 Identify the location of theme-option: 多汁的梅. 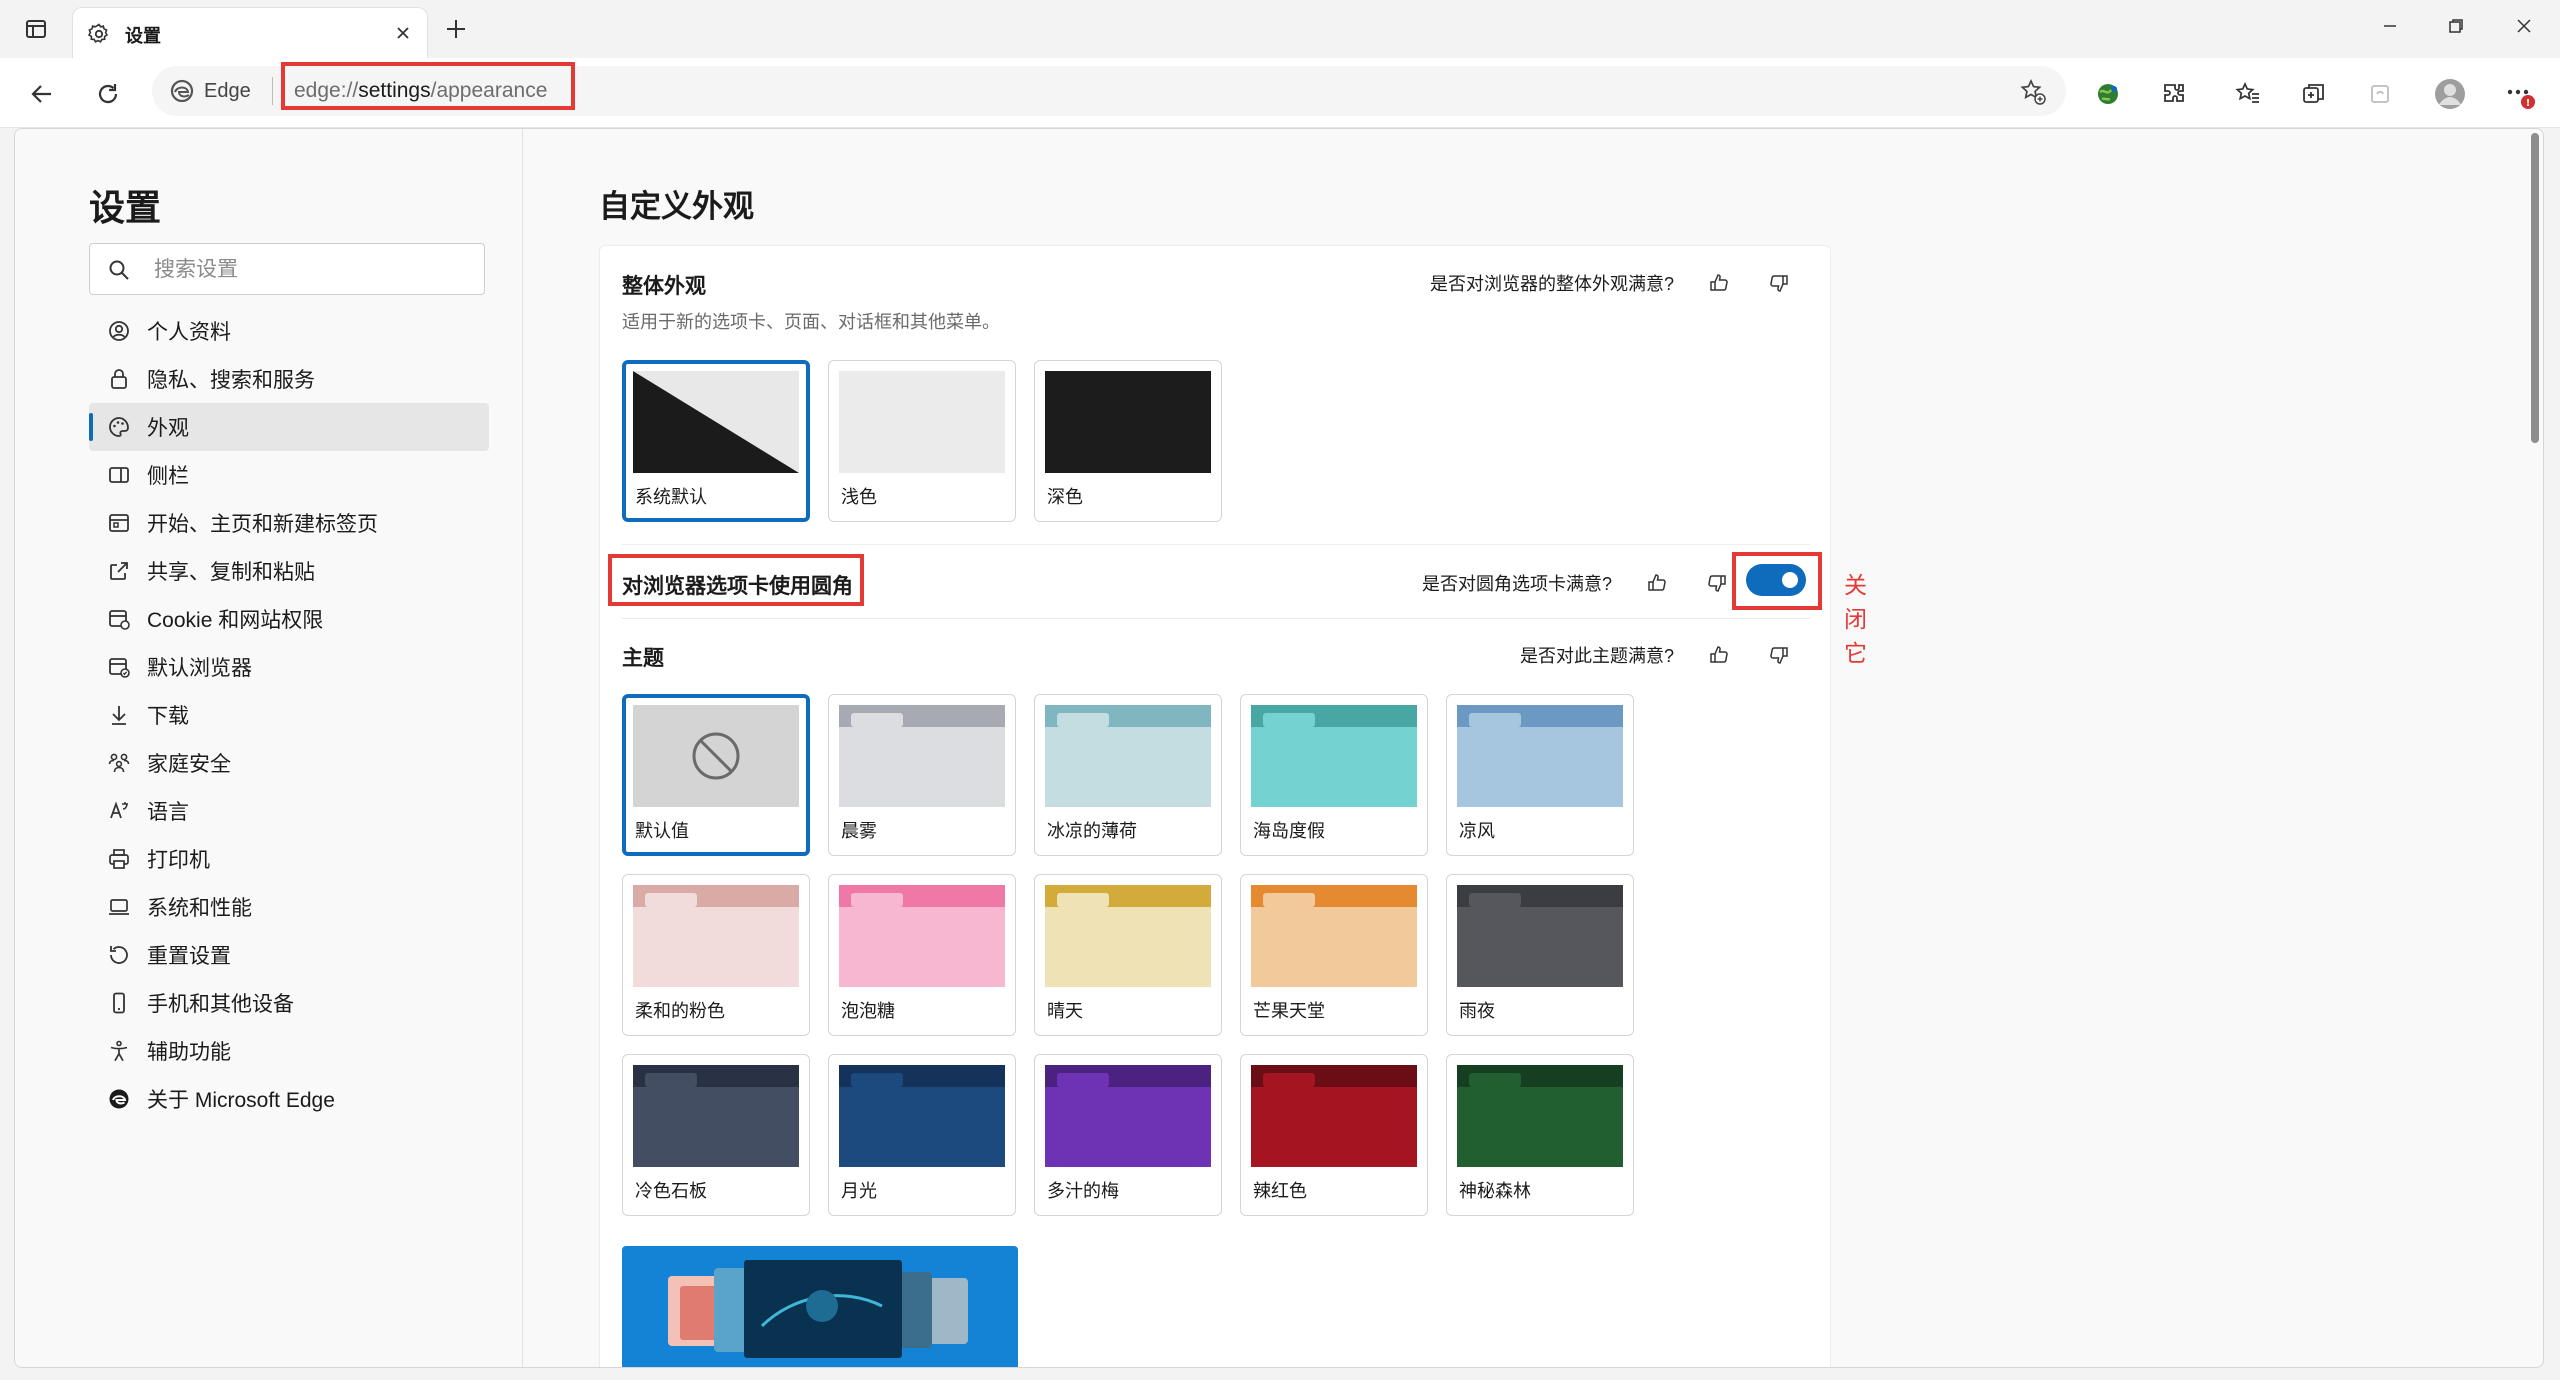
(1128, 1135).